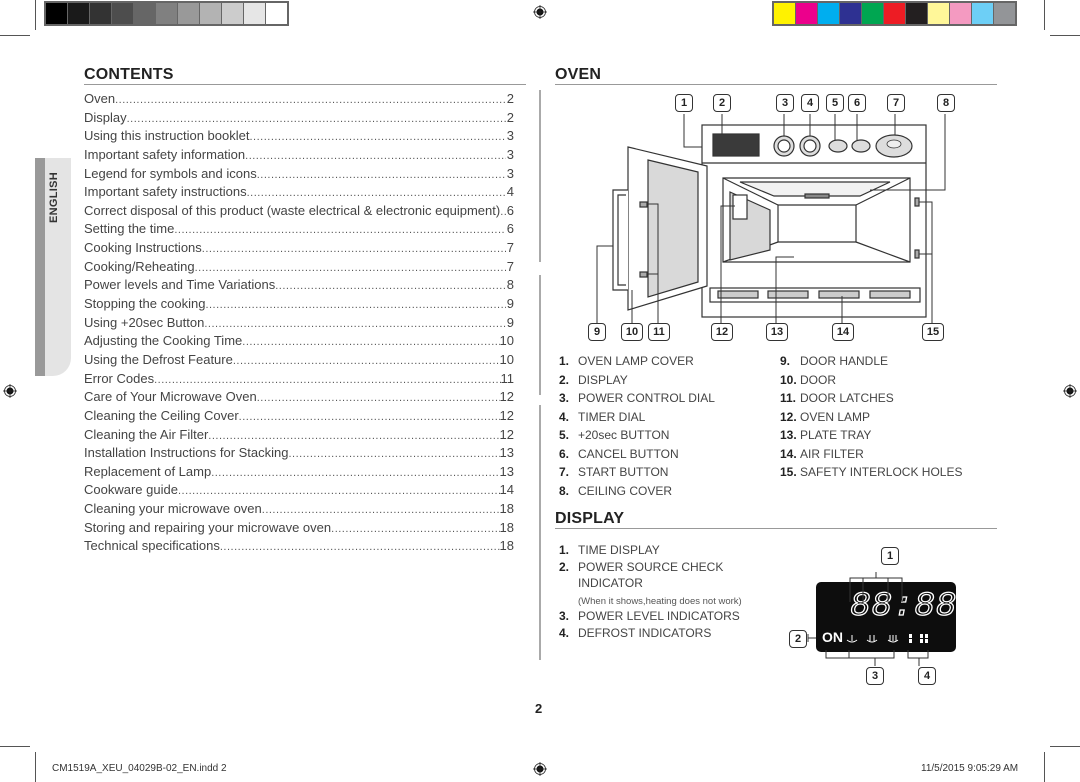  What do you see at coordinates (299, 137) in the screenshot?
I see `toc-entry: Using this instruction booklet 3` at bounding box center [299, 137].